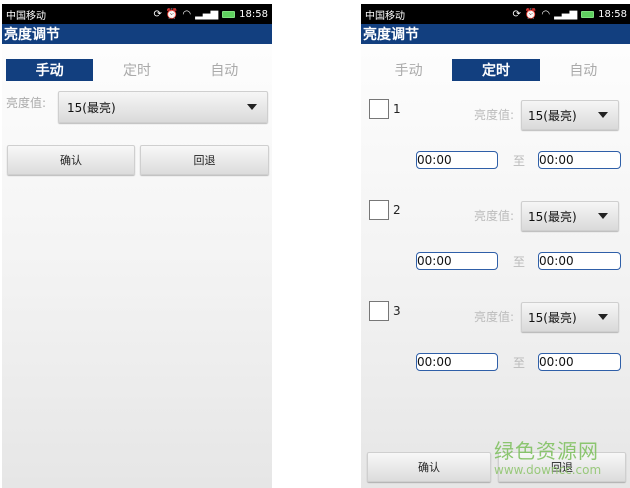 This screenshot has height=488, width=630. What do you see at coordinates (579, 261) in the screenshot?
I see `slot-2-end-time: 00:00` at bounding box center [579, 261].